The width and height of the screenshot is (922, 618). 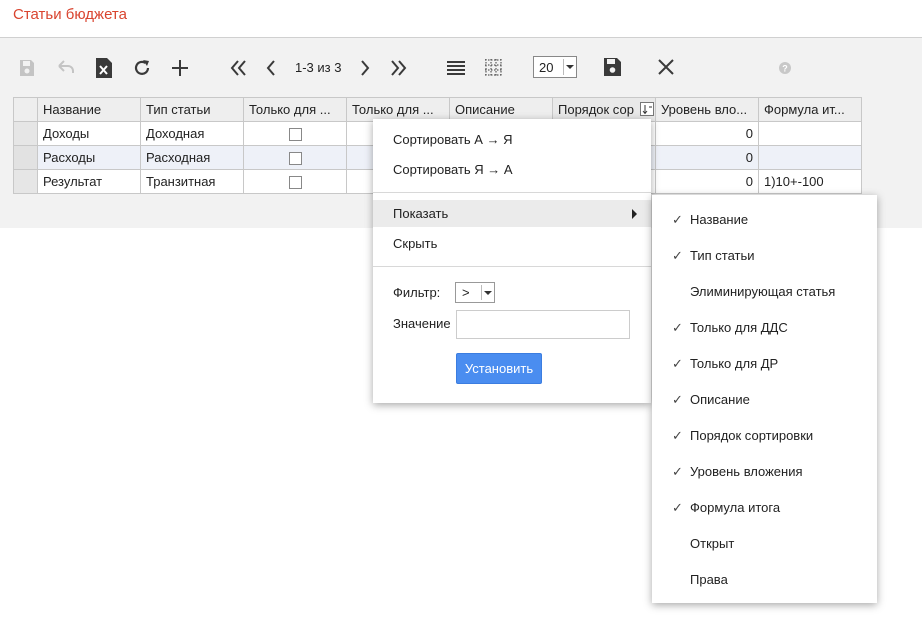 What do you see at coordinates (89, 109) in the screenshot?
I see `column-header: Название` at bounding box center [89, 109].